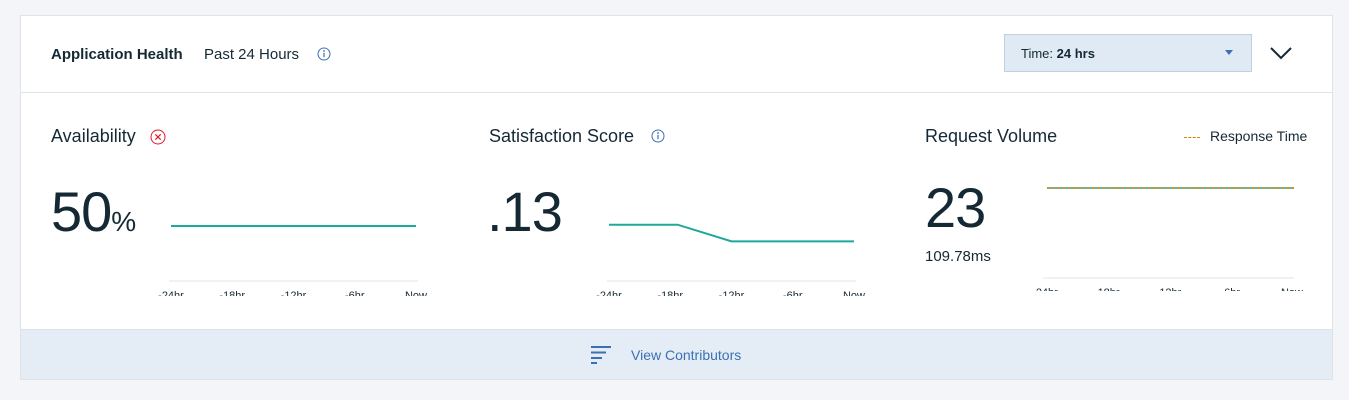  What do you see at coordinates (94, 211) in the screenshot?
I see `availability-value: 50%` at bounding box center [94, 211].